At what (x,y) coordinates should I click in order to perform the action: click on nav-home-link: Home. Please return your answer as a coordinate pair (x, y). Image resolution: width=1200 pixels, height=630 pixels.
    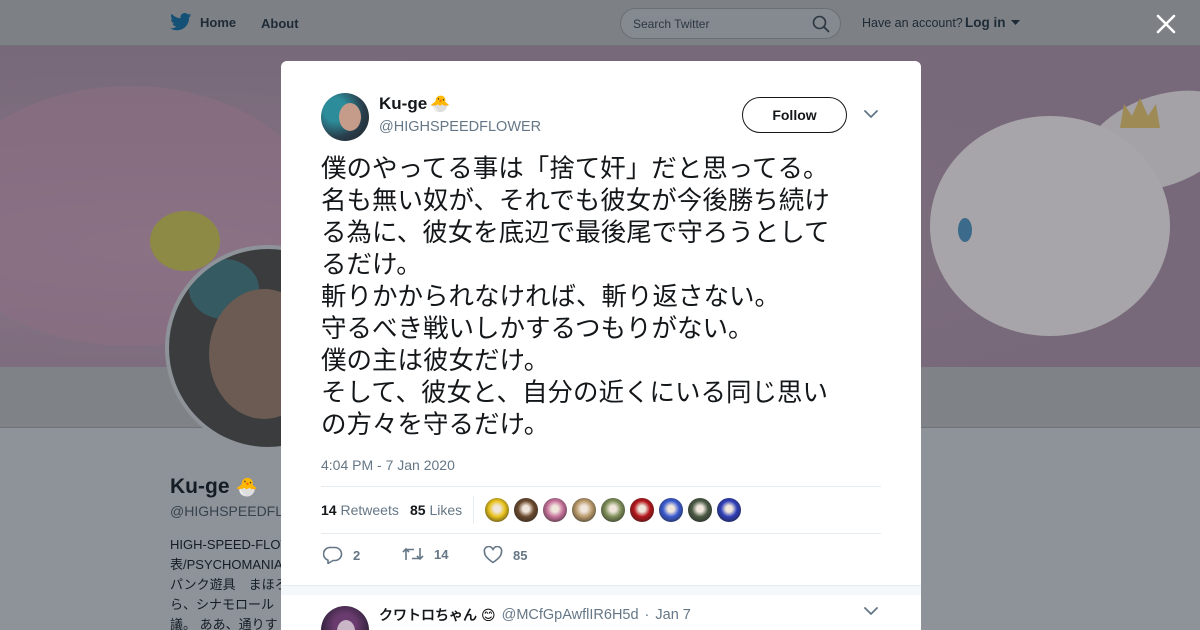
    Looking at the image, I should click on (203, 22).